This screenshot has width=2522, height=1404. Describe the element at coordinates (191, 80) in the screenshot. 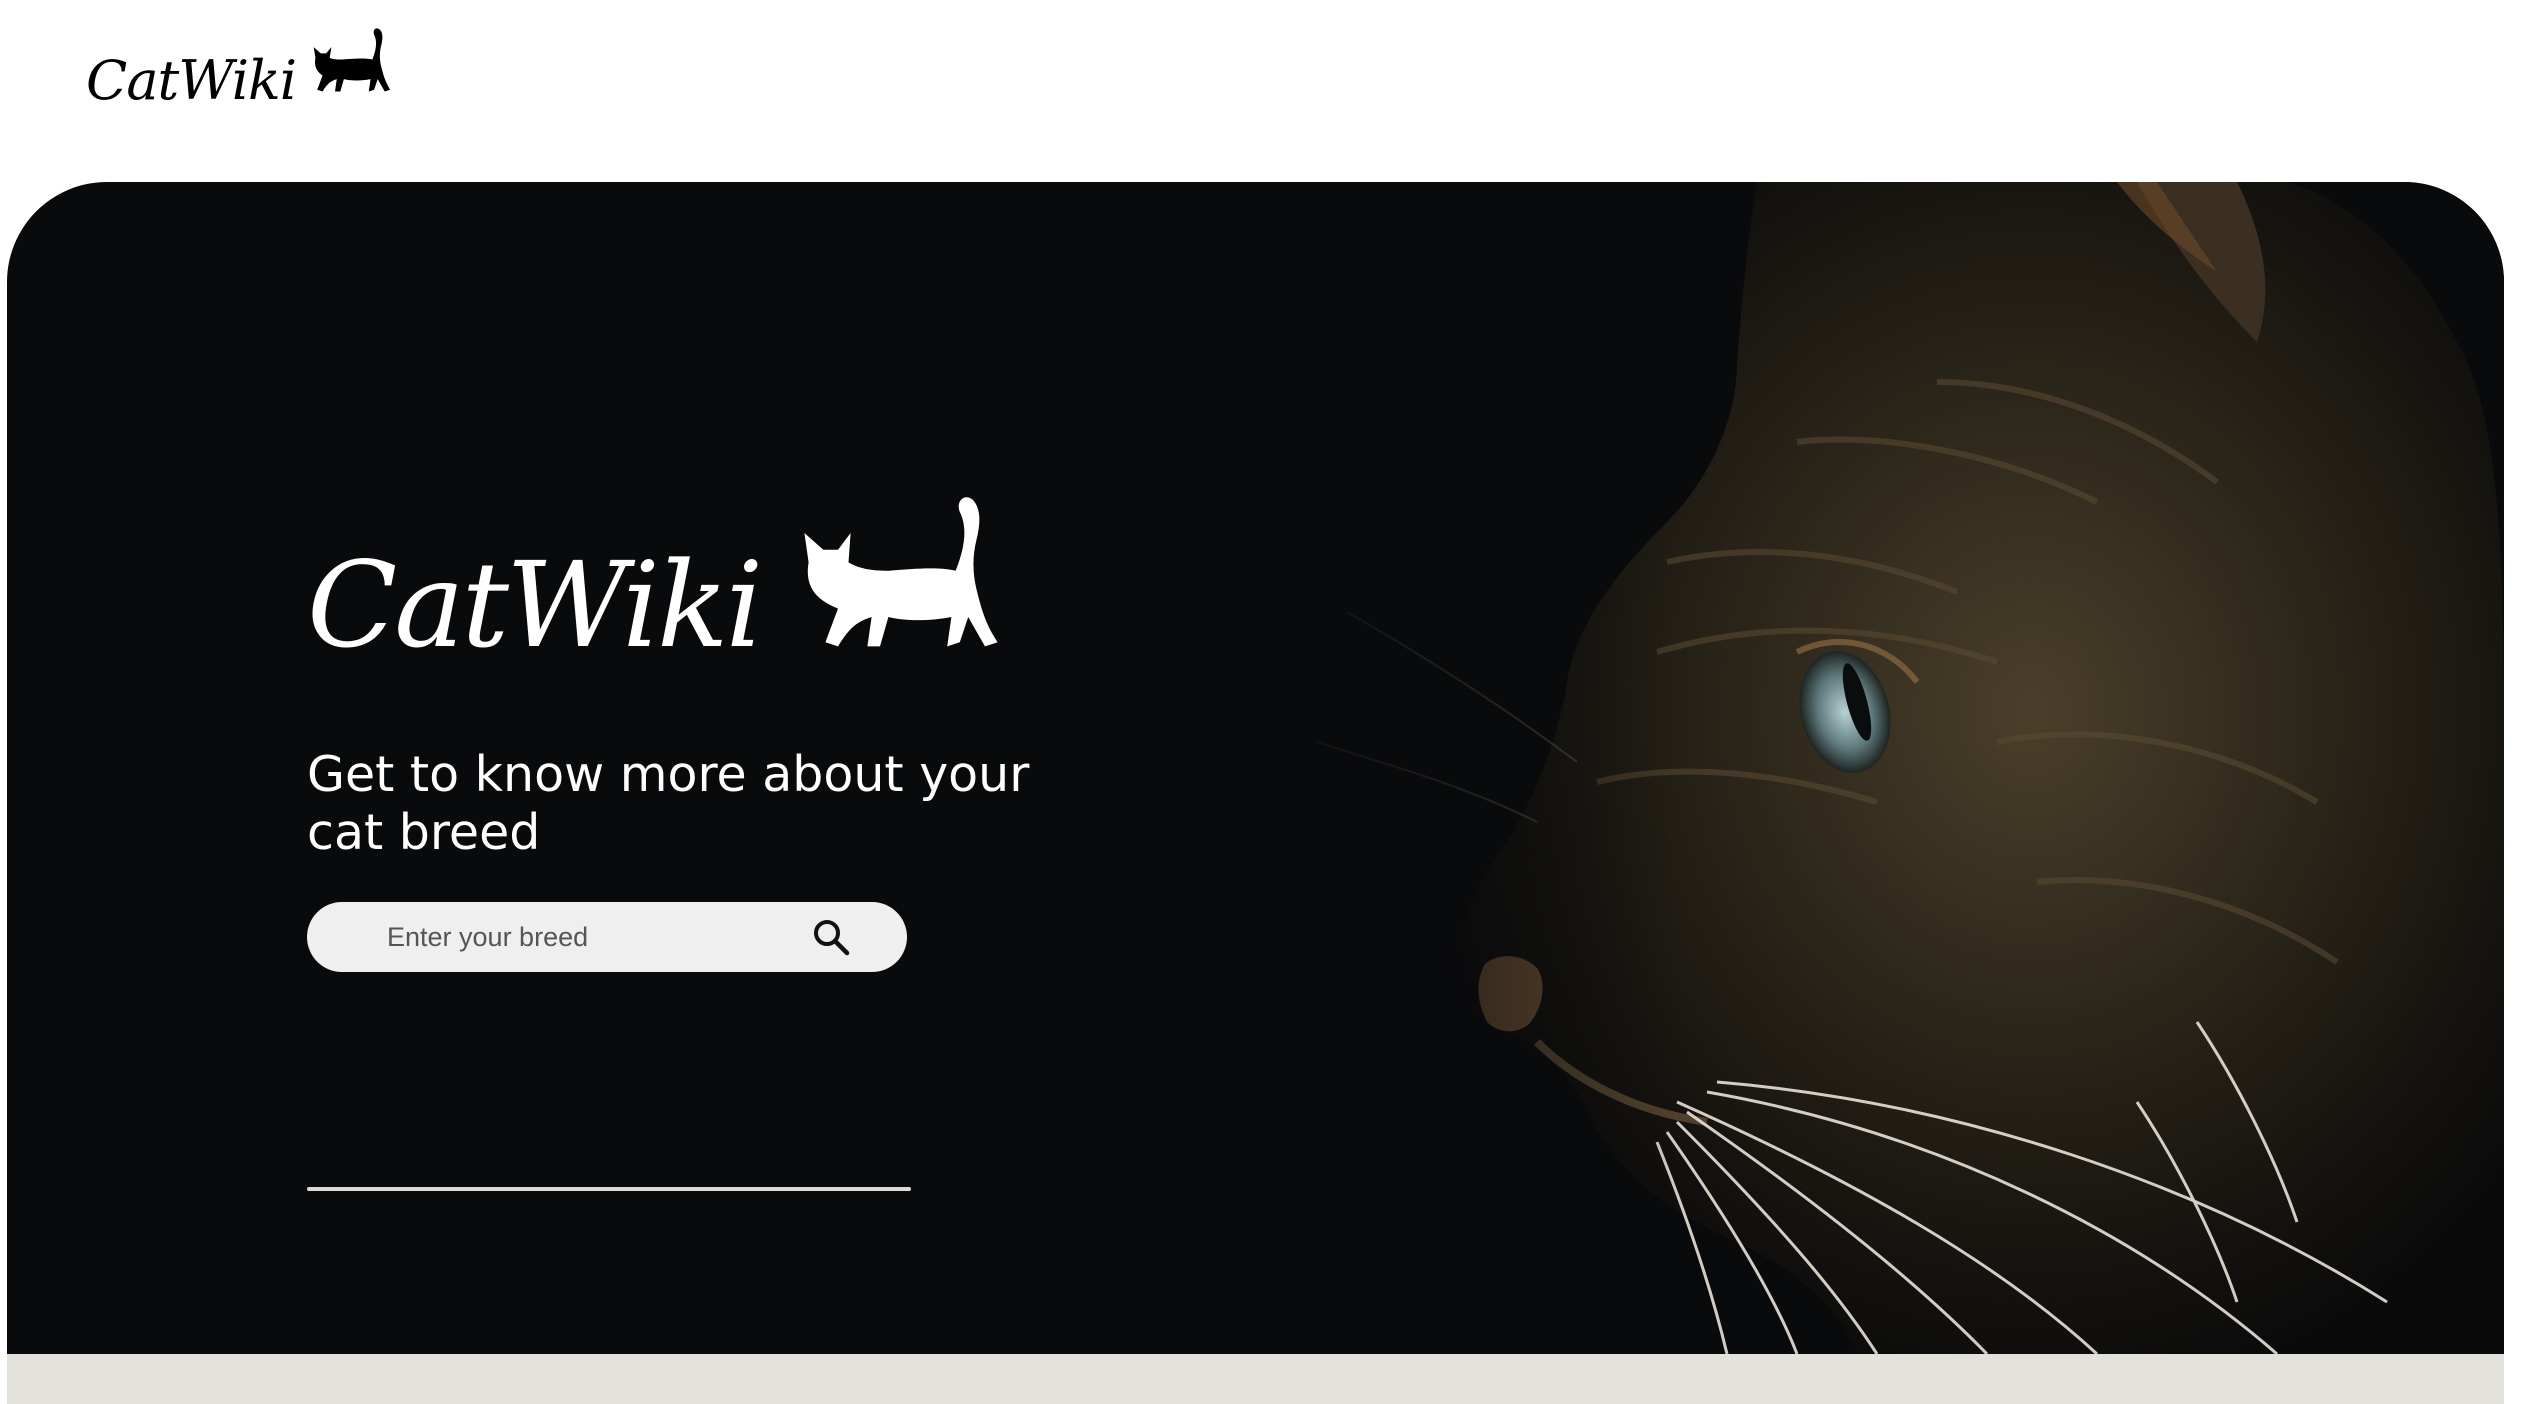

I see `header-logo-text: CatWiki` at that location.